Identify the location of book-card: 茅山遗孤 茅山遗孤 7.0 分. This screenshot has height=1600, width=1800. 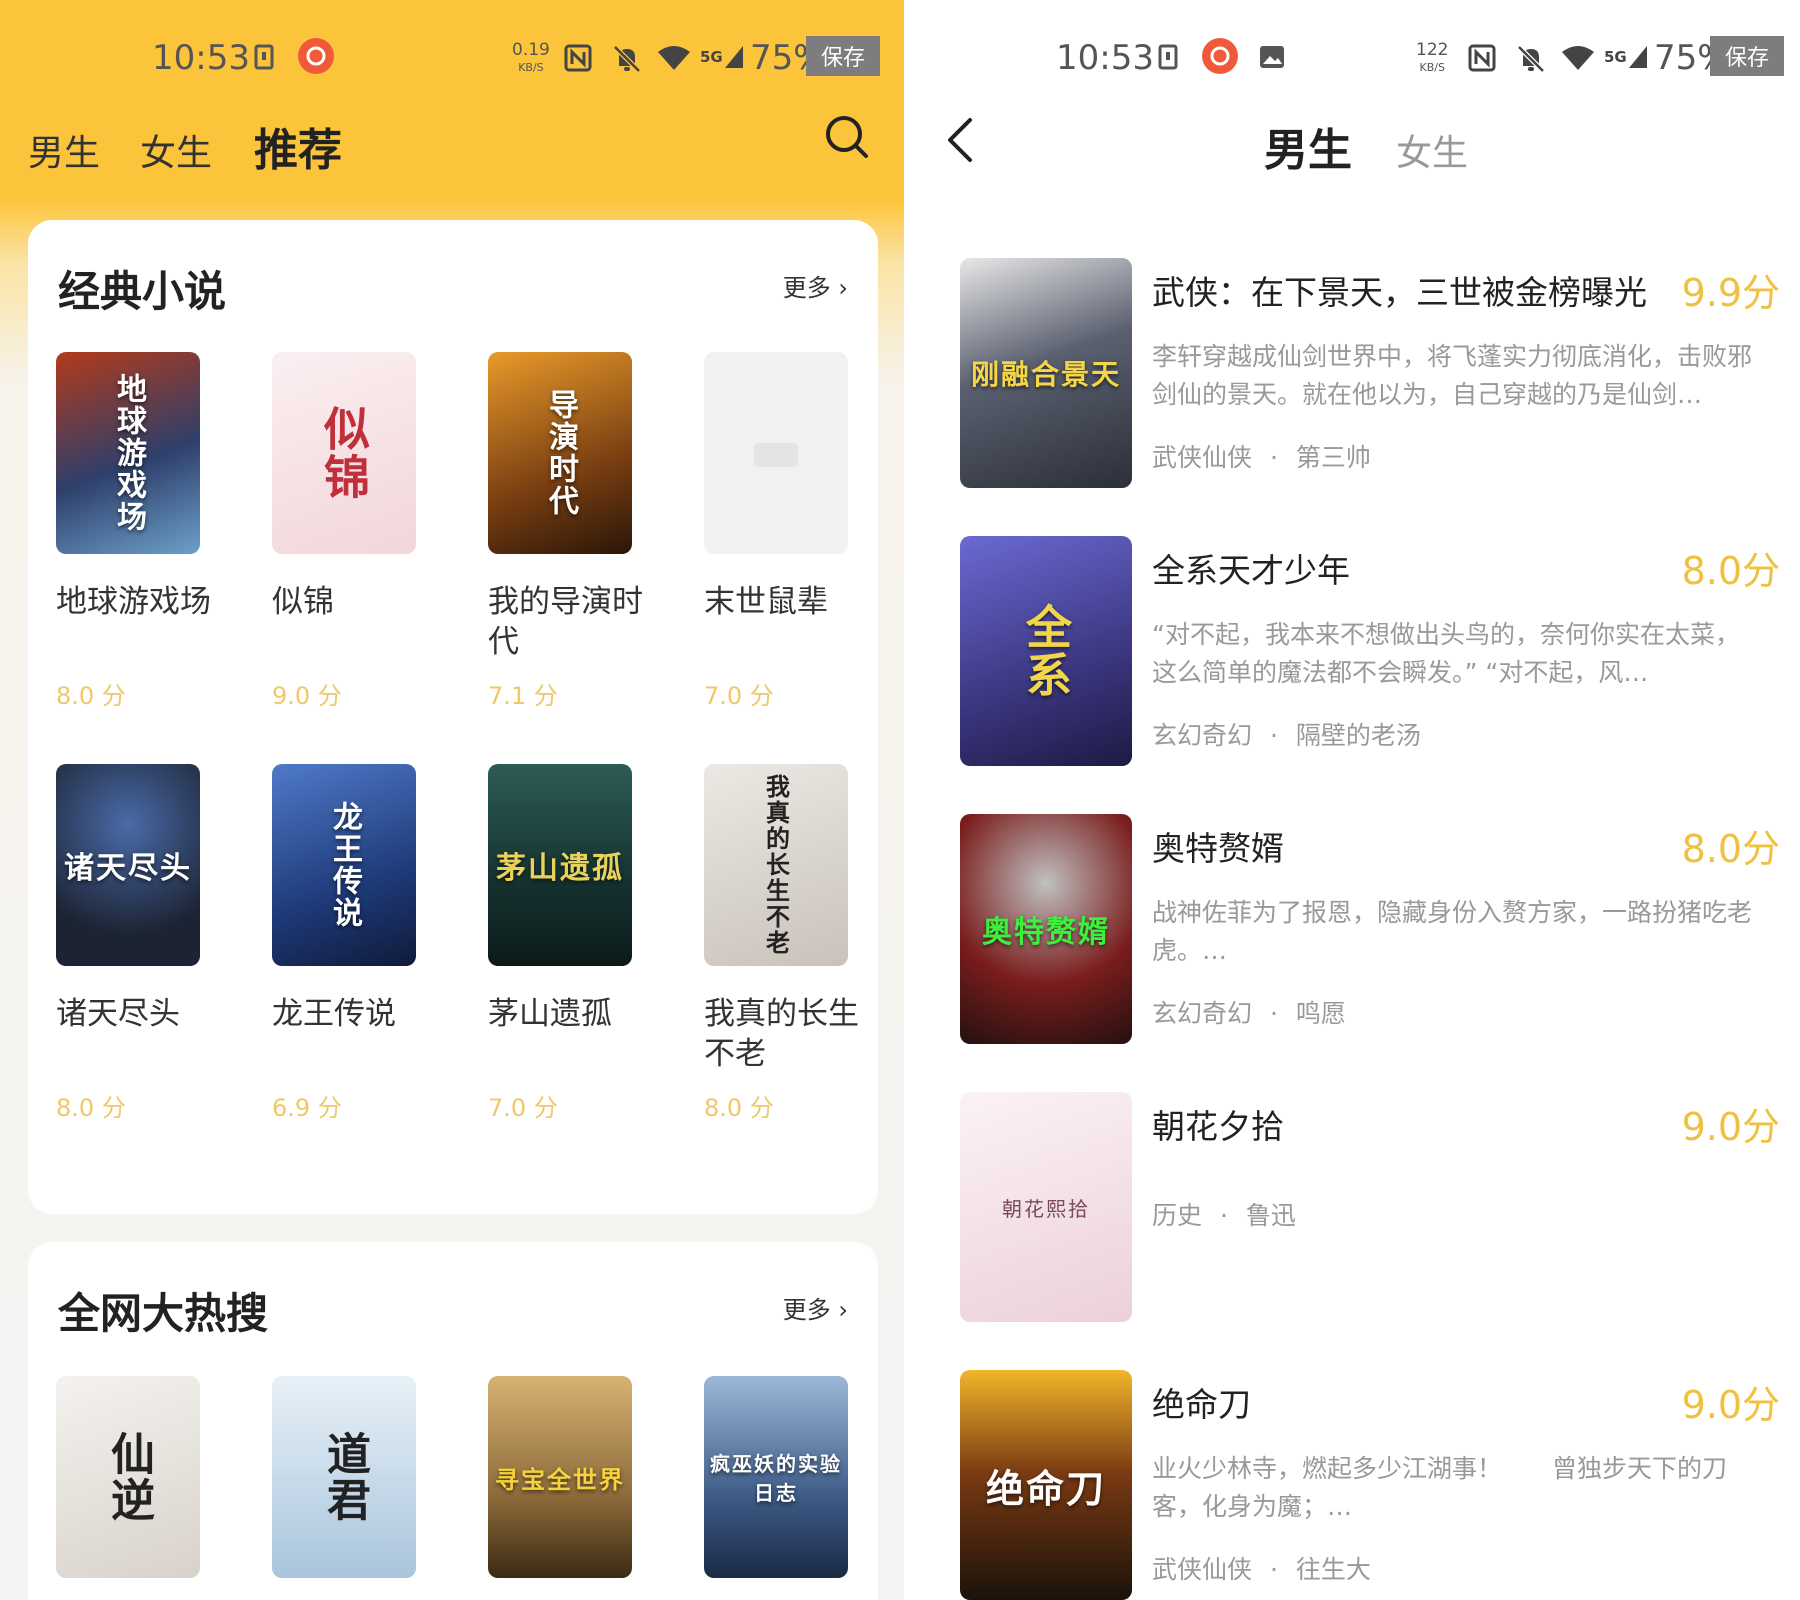
(583, 943).